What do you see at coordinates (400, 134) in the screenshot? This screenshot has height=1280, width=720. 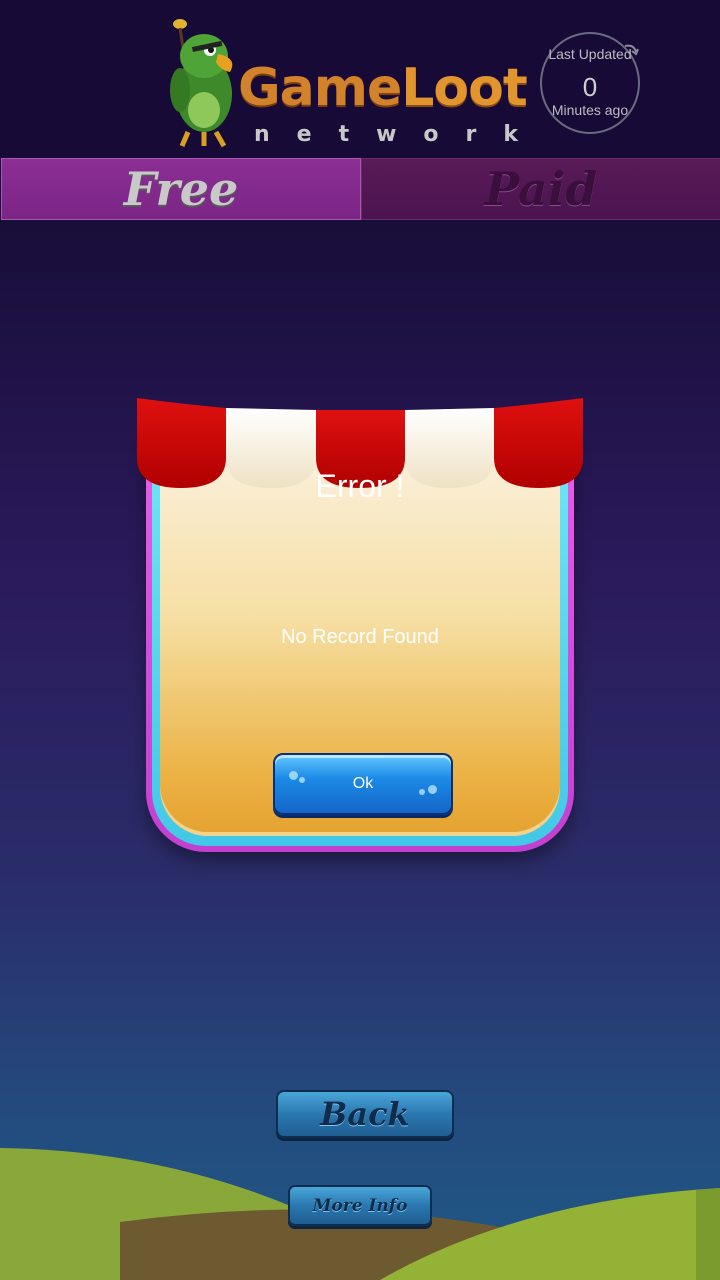 I see `logo-subtitle: network` at bounding box center [400, 134].